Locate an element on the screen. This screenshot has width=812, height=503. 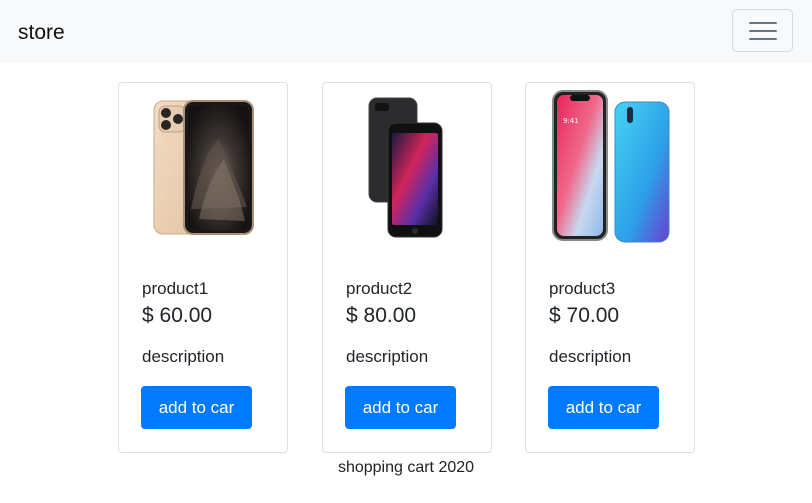
product-price: $ 70.00 is located at coordinates (584, 315).